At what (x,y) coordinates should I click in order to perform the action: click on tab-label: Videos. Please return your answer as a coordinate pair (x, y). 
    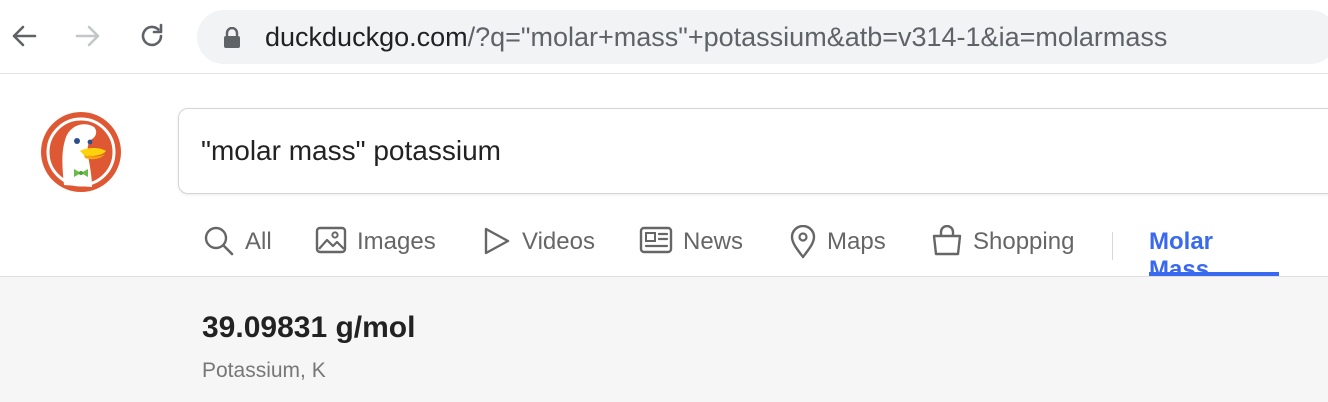
    Looking at the image, I should click on (558, 241).